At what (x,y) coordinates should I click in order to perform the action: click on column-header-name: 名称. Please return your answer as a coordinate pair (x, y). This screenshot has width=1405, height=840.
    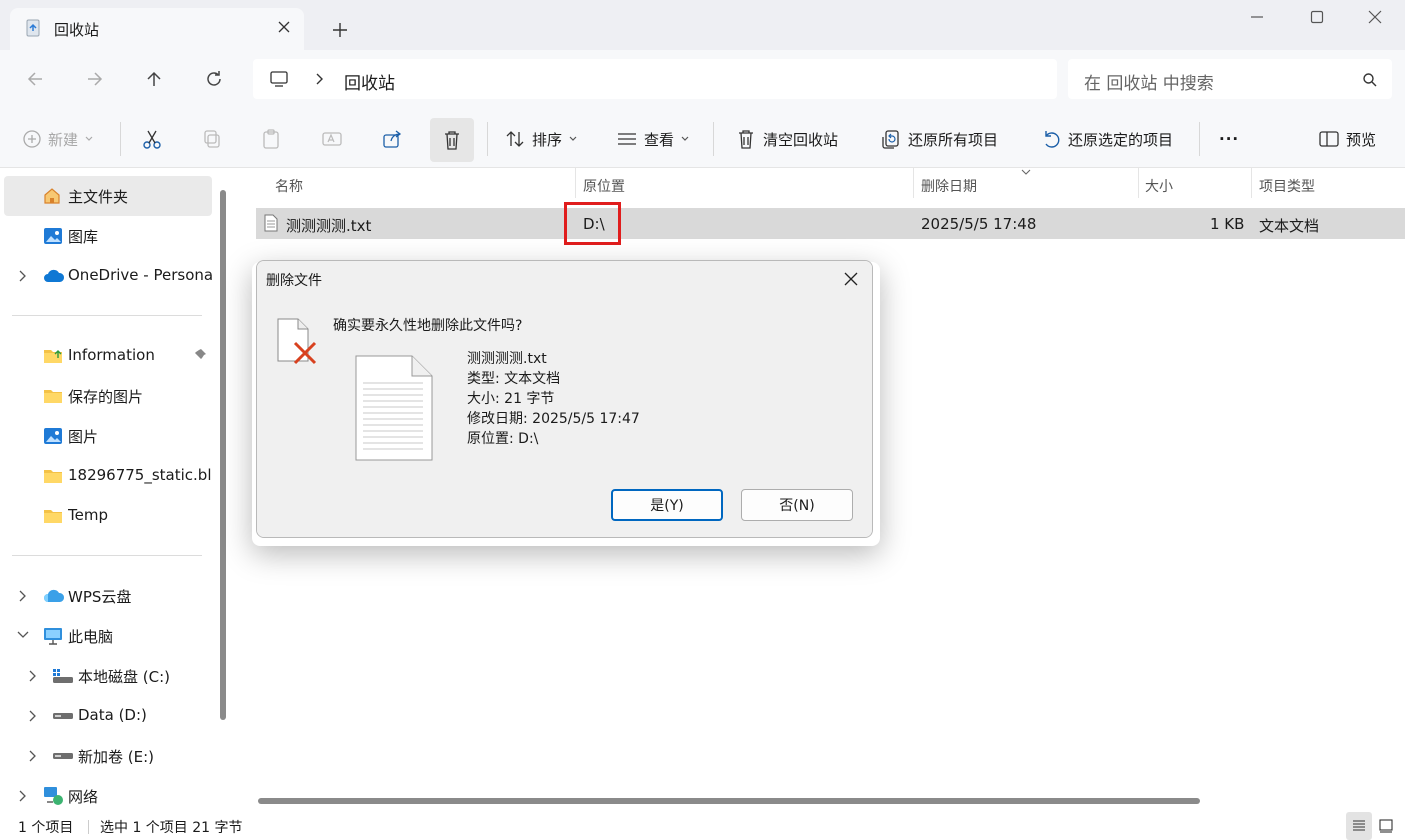
    Looking at the image, I should click on (289, 186).